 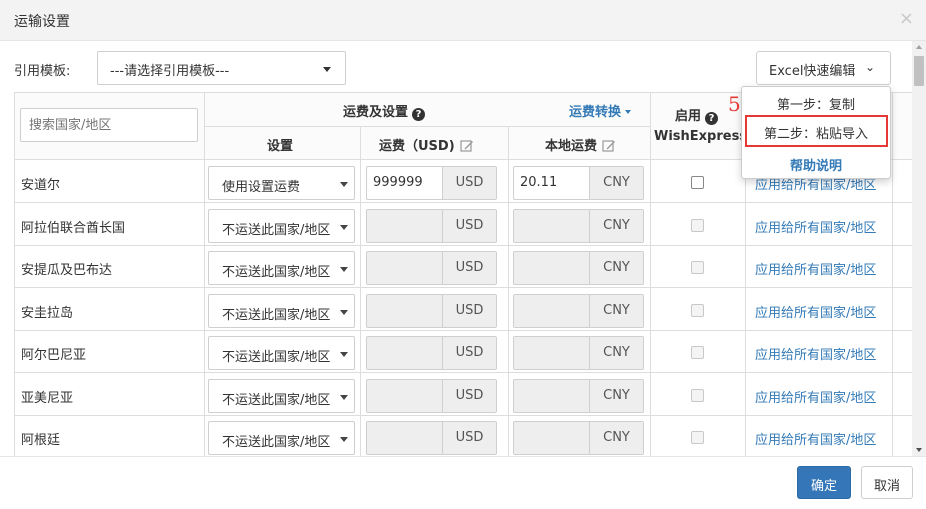 I want to click on scroll-up-icon, so click(x=919, y=47).